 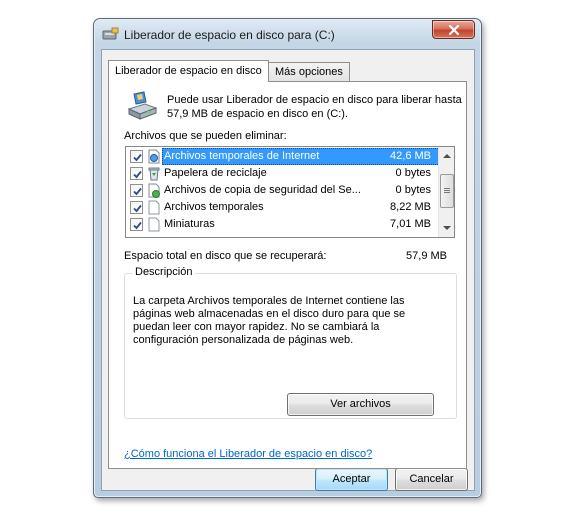 What do you see at coordinates (229, 35) in the screenshot?
I see `window-title: Liberador de espacio en disco para (C:)` at bounding box center [229, 35].